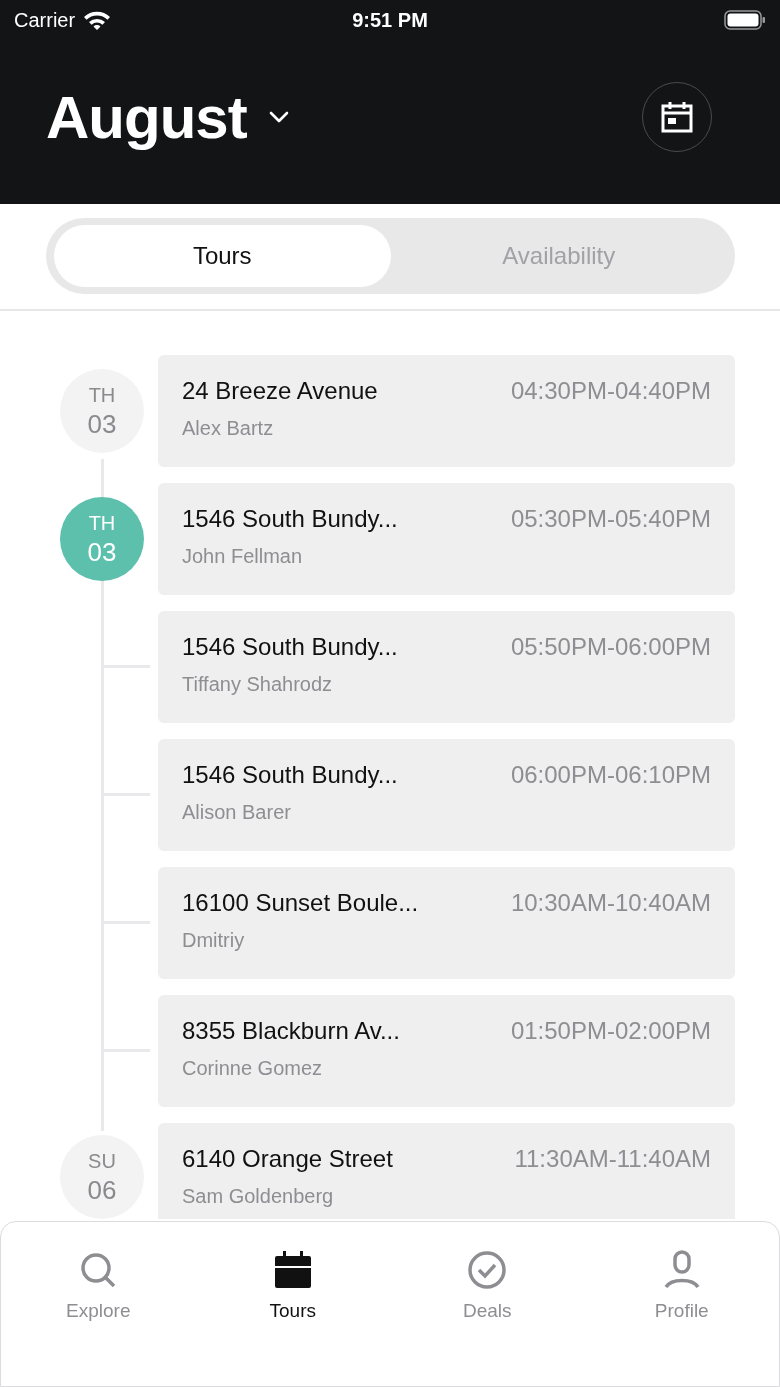  I want to click on tour-card: 1546 South Bundy... 05:30PM-05:40PM John Fellman, so click(446, 539).